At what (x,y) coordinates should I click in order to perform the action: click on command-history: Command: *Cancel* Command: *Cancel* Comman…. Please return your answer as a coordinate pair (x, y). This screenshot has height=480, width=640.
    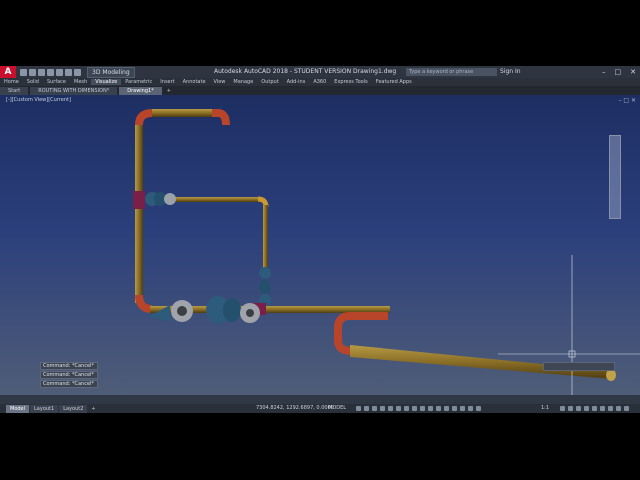
    Looking at the image, I should click on (69, 375).